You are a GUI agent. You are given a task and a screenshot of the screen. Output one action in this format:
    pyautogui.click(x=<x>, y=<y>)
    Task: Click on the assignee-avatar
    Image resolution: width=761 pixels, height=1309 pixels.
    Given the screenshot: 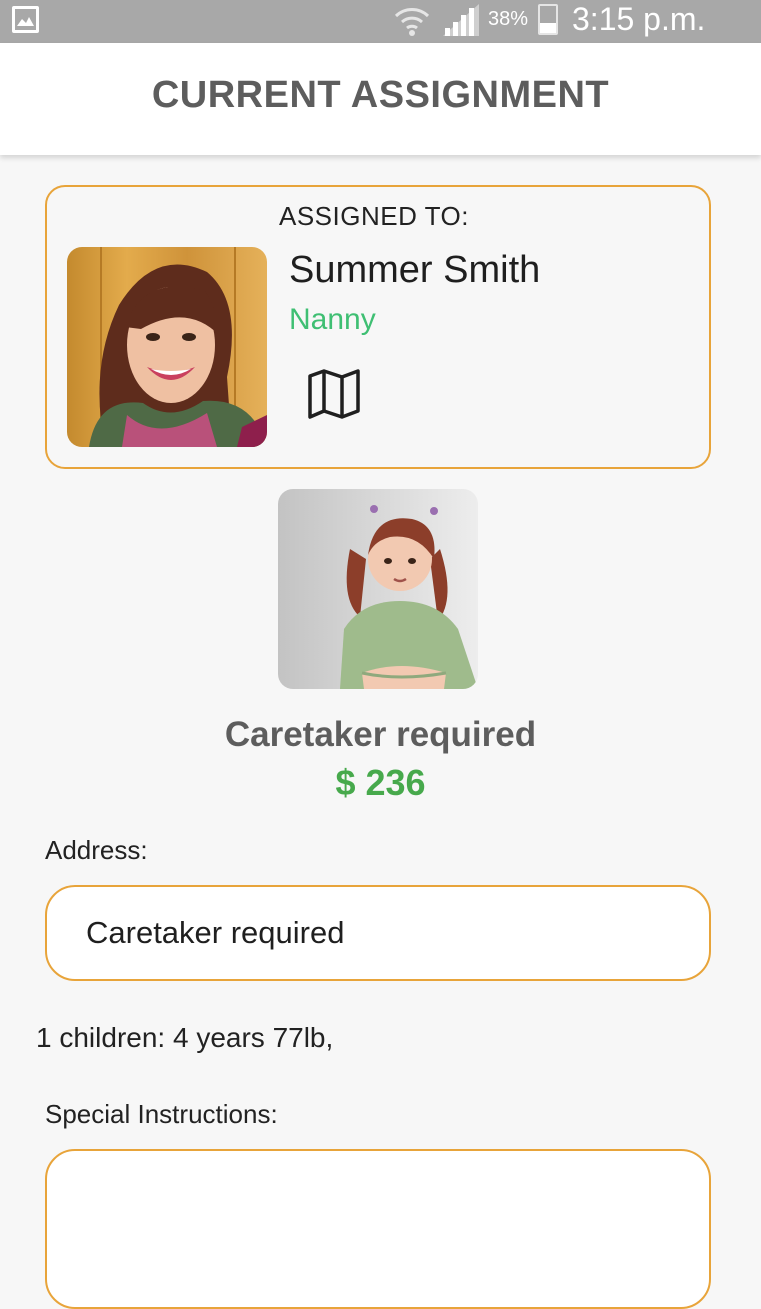 What is the action you would take?
    pyautogui.click(x=167, y=347)
    